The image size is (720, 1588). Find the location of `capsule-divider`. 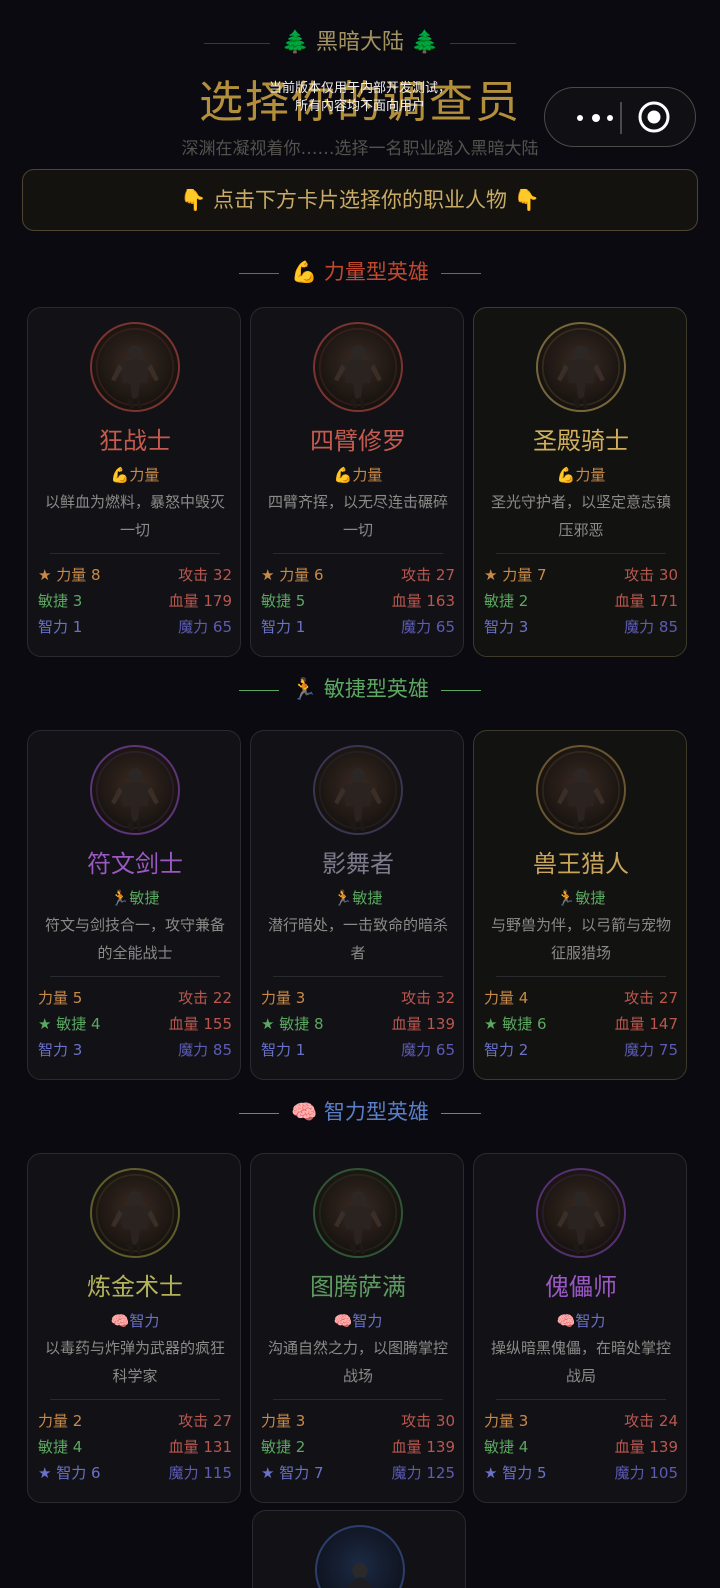

capsule-divider is located at coordinates (621, 118).